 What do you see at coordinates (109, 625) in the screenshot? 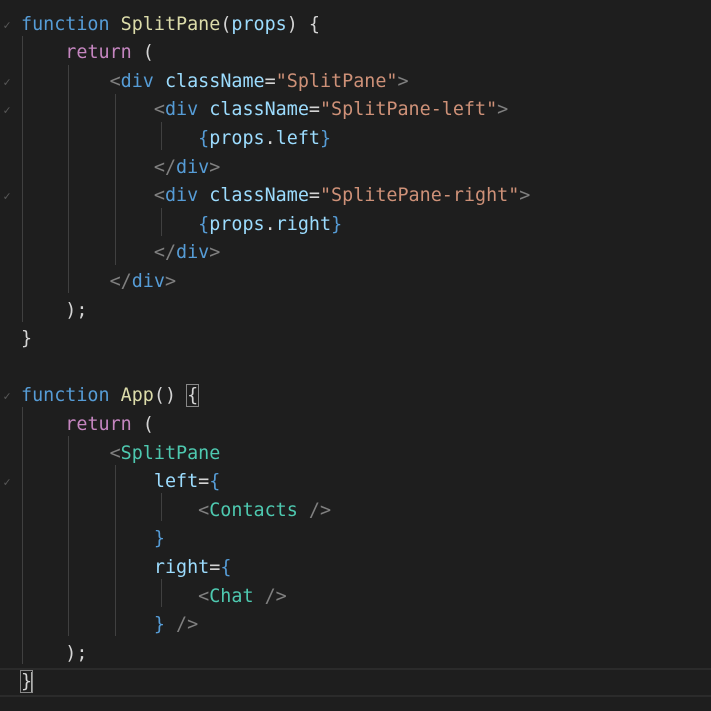
I see `code-text: } />` at bounding box center [109, 625].